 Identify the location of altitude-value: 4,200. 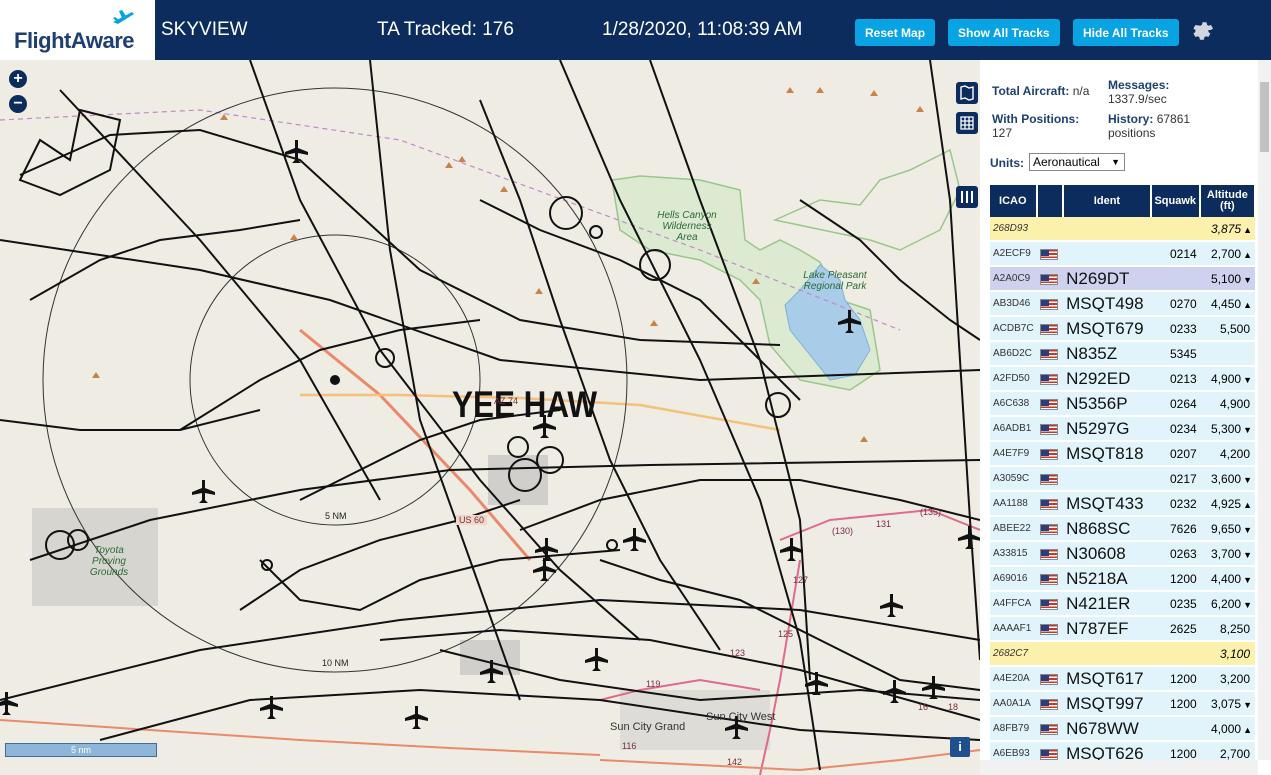
(1234, 453).